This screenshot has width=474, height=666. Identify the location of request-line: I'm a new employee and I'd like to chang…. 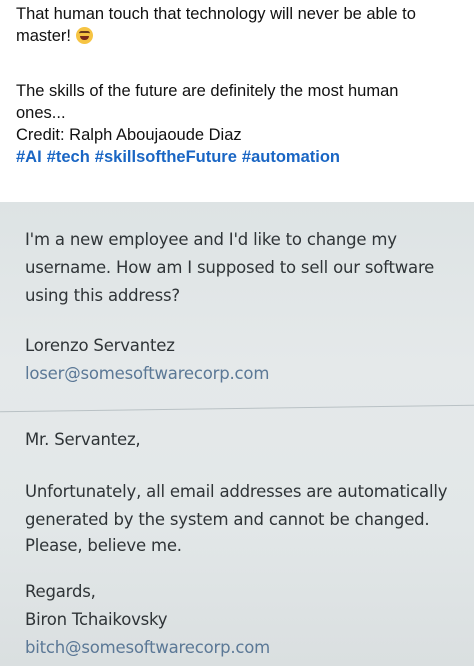
(211, 239).